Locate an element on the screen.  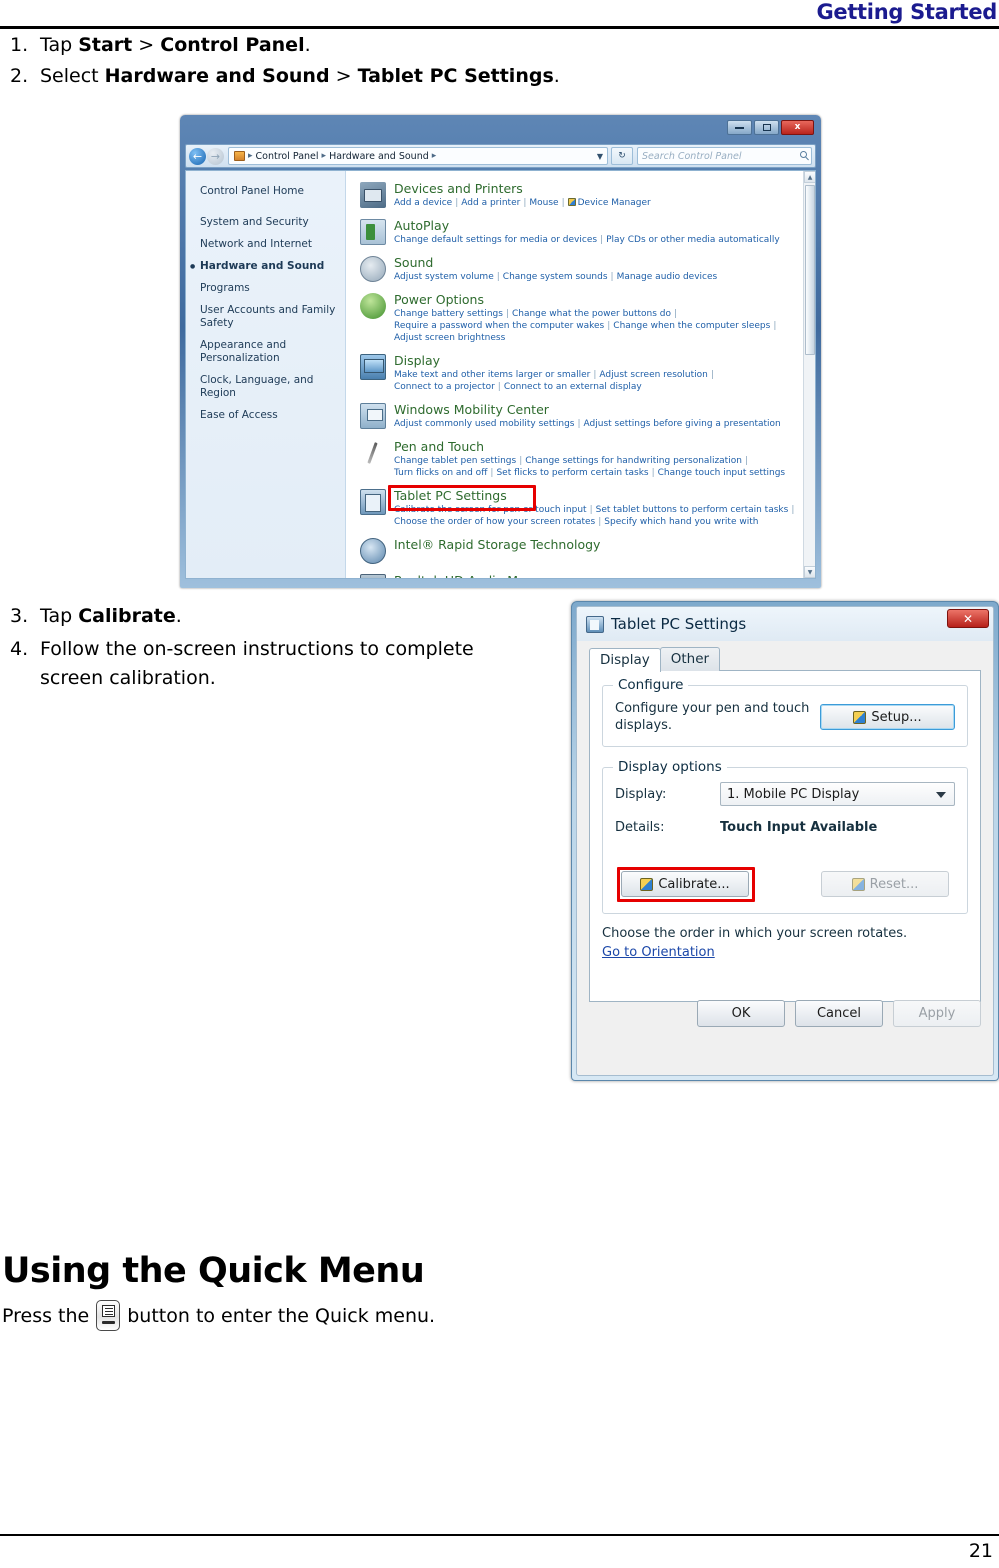
scrollbar-thumb is located at coordinates (810, 270).